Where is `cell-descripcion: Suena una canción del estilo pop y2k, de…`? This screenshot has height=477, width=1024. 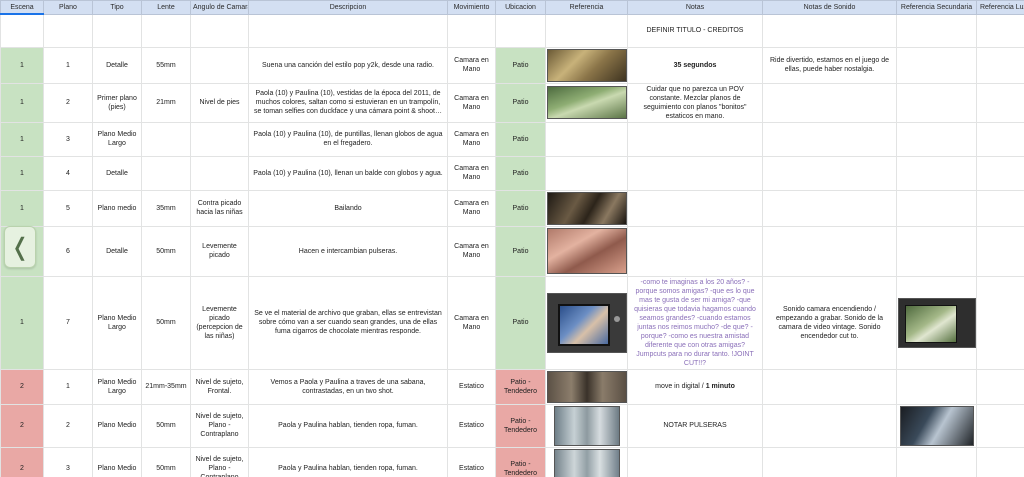 cell-descripcion: Suena una canción del estilo pop y2k, de… is located at coordinates (348, 65).